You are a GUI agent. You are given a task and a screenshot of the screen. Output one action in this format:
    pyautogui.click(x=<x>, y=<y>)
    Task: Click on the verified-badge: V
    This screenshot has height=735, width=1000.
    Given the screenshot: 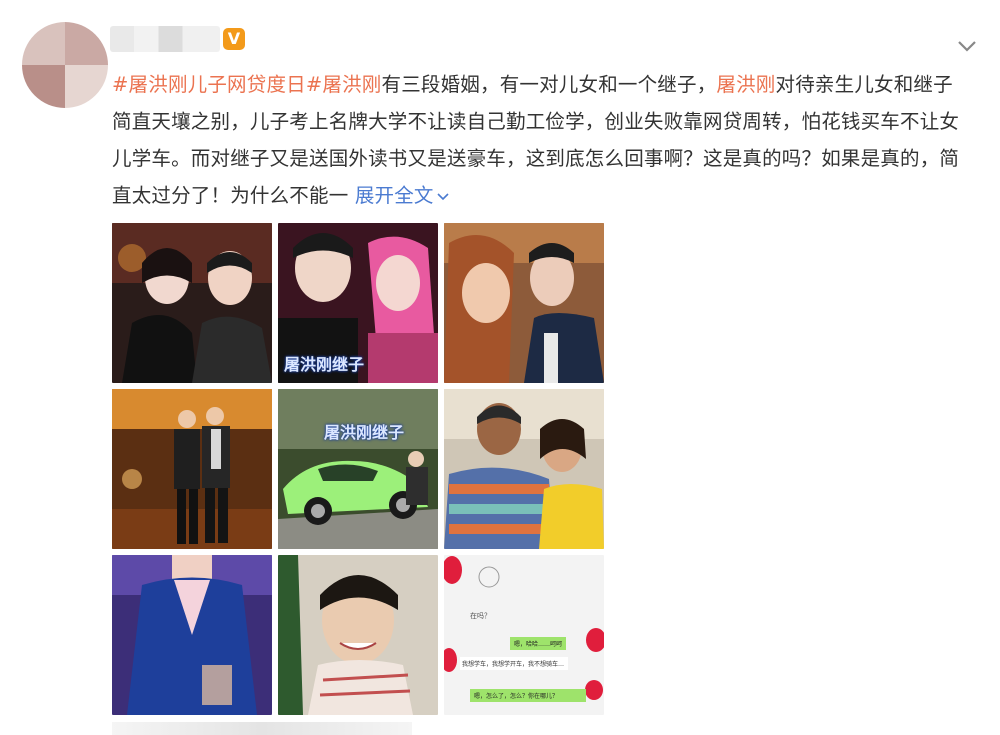 What is the action you would take?
    pyautogui.click(x=234, y=39)
    